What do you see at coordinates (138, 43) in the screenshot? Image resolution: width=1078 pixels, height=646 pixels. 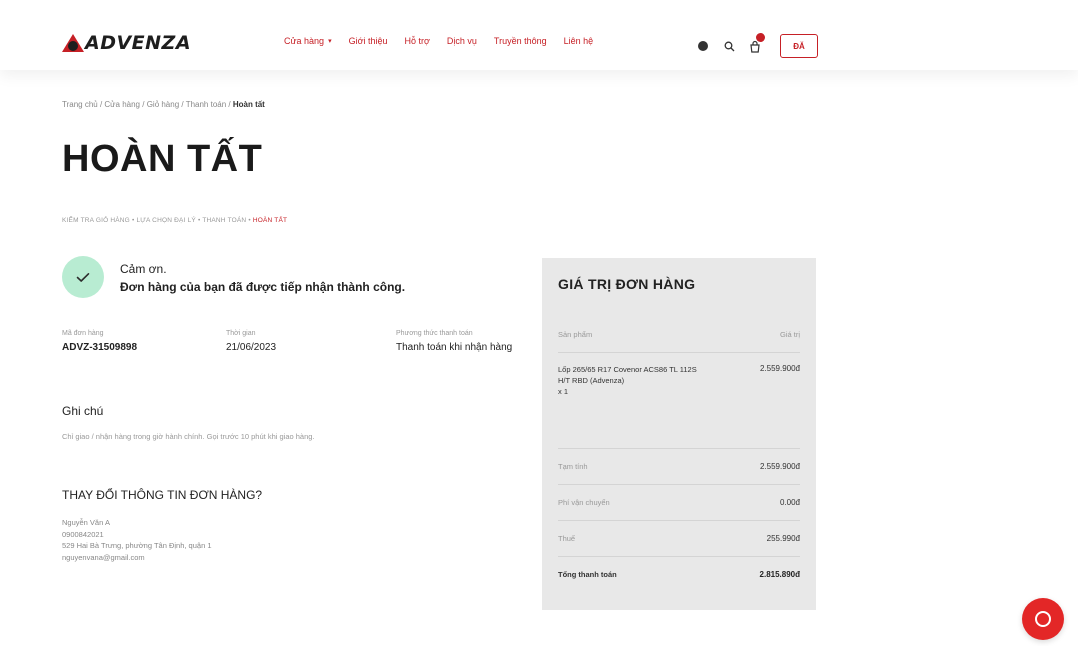 I see `logo-text: ADVENZA` at bounding box center [138, 43].